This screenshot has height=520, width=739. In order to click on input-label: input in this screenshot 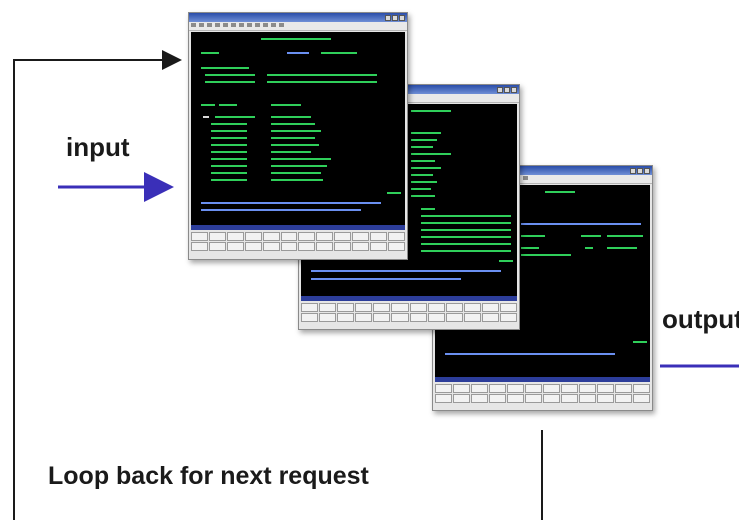, I will do `click(98, 147)`.